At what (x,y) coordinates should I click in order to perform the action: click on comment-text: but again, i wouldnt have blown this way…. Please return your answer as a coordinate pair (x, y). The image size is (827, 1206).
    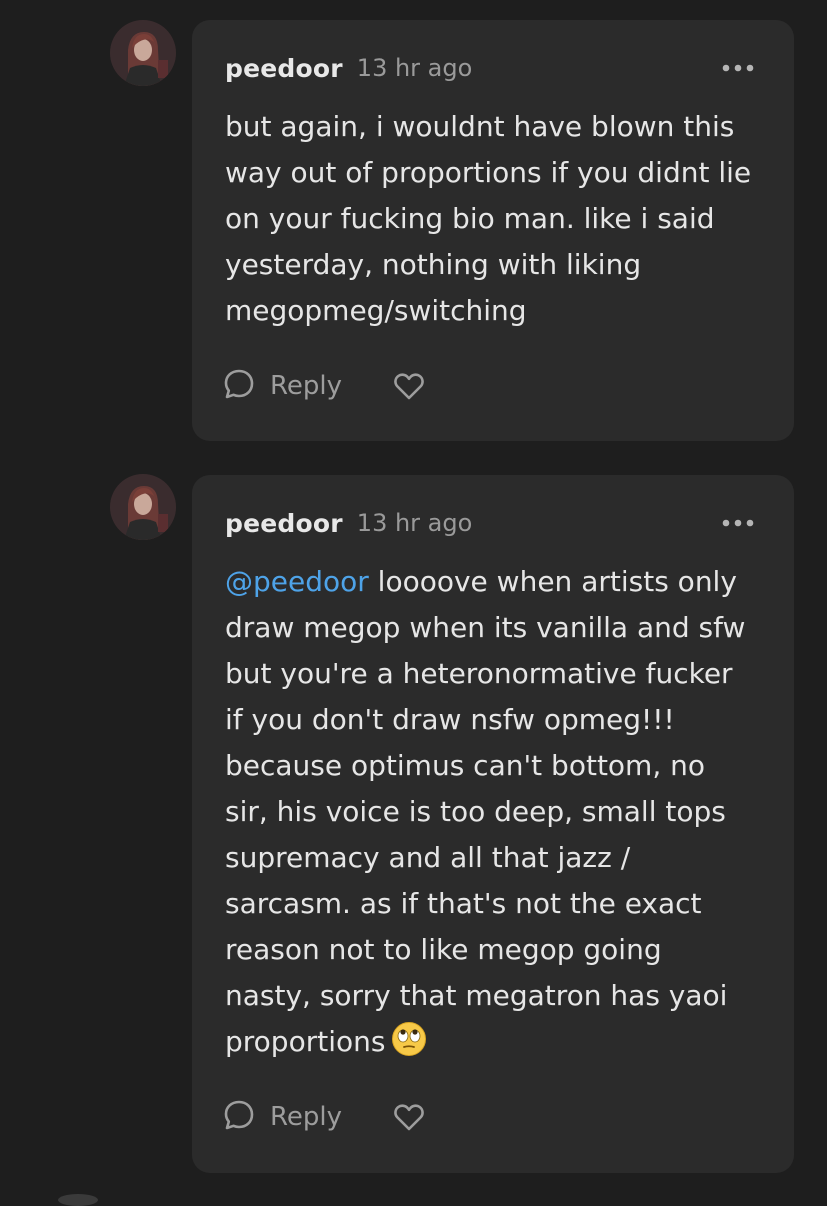
    Looking at the image, I should click on (488, 218).